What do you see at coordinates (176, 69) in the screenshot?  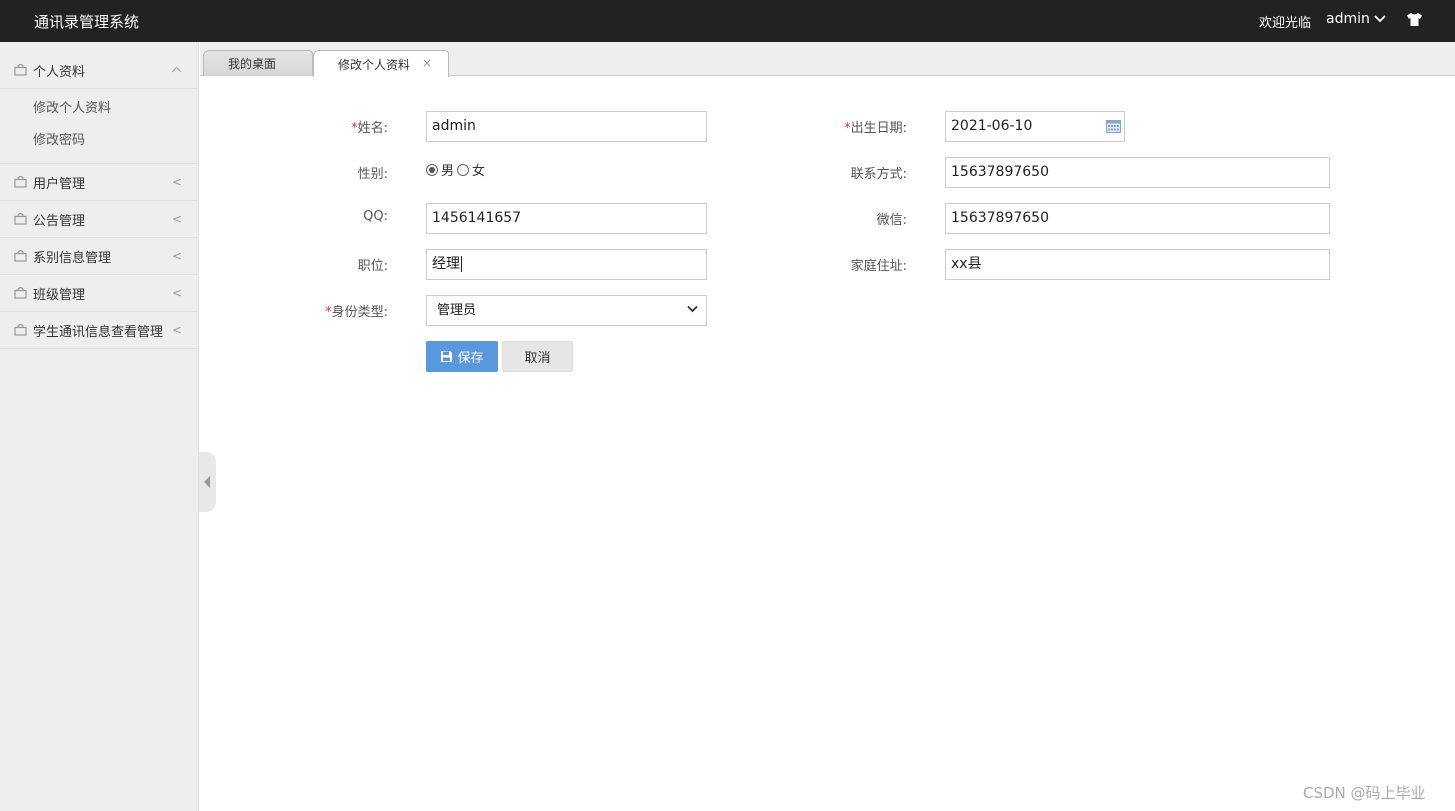 I see `chevron-up-icon` at bounding box center [176, 69].